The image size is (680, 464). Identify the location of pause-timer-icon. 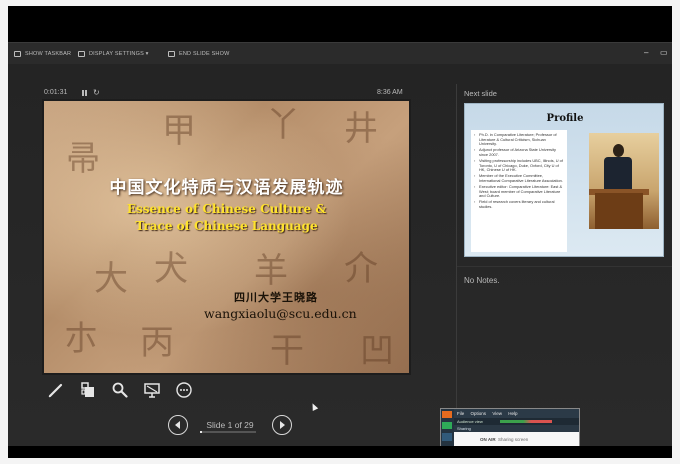
(84, 93).